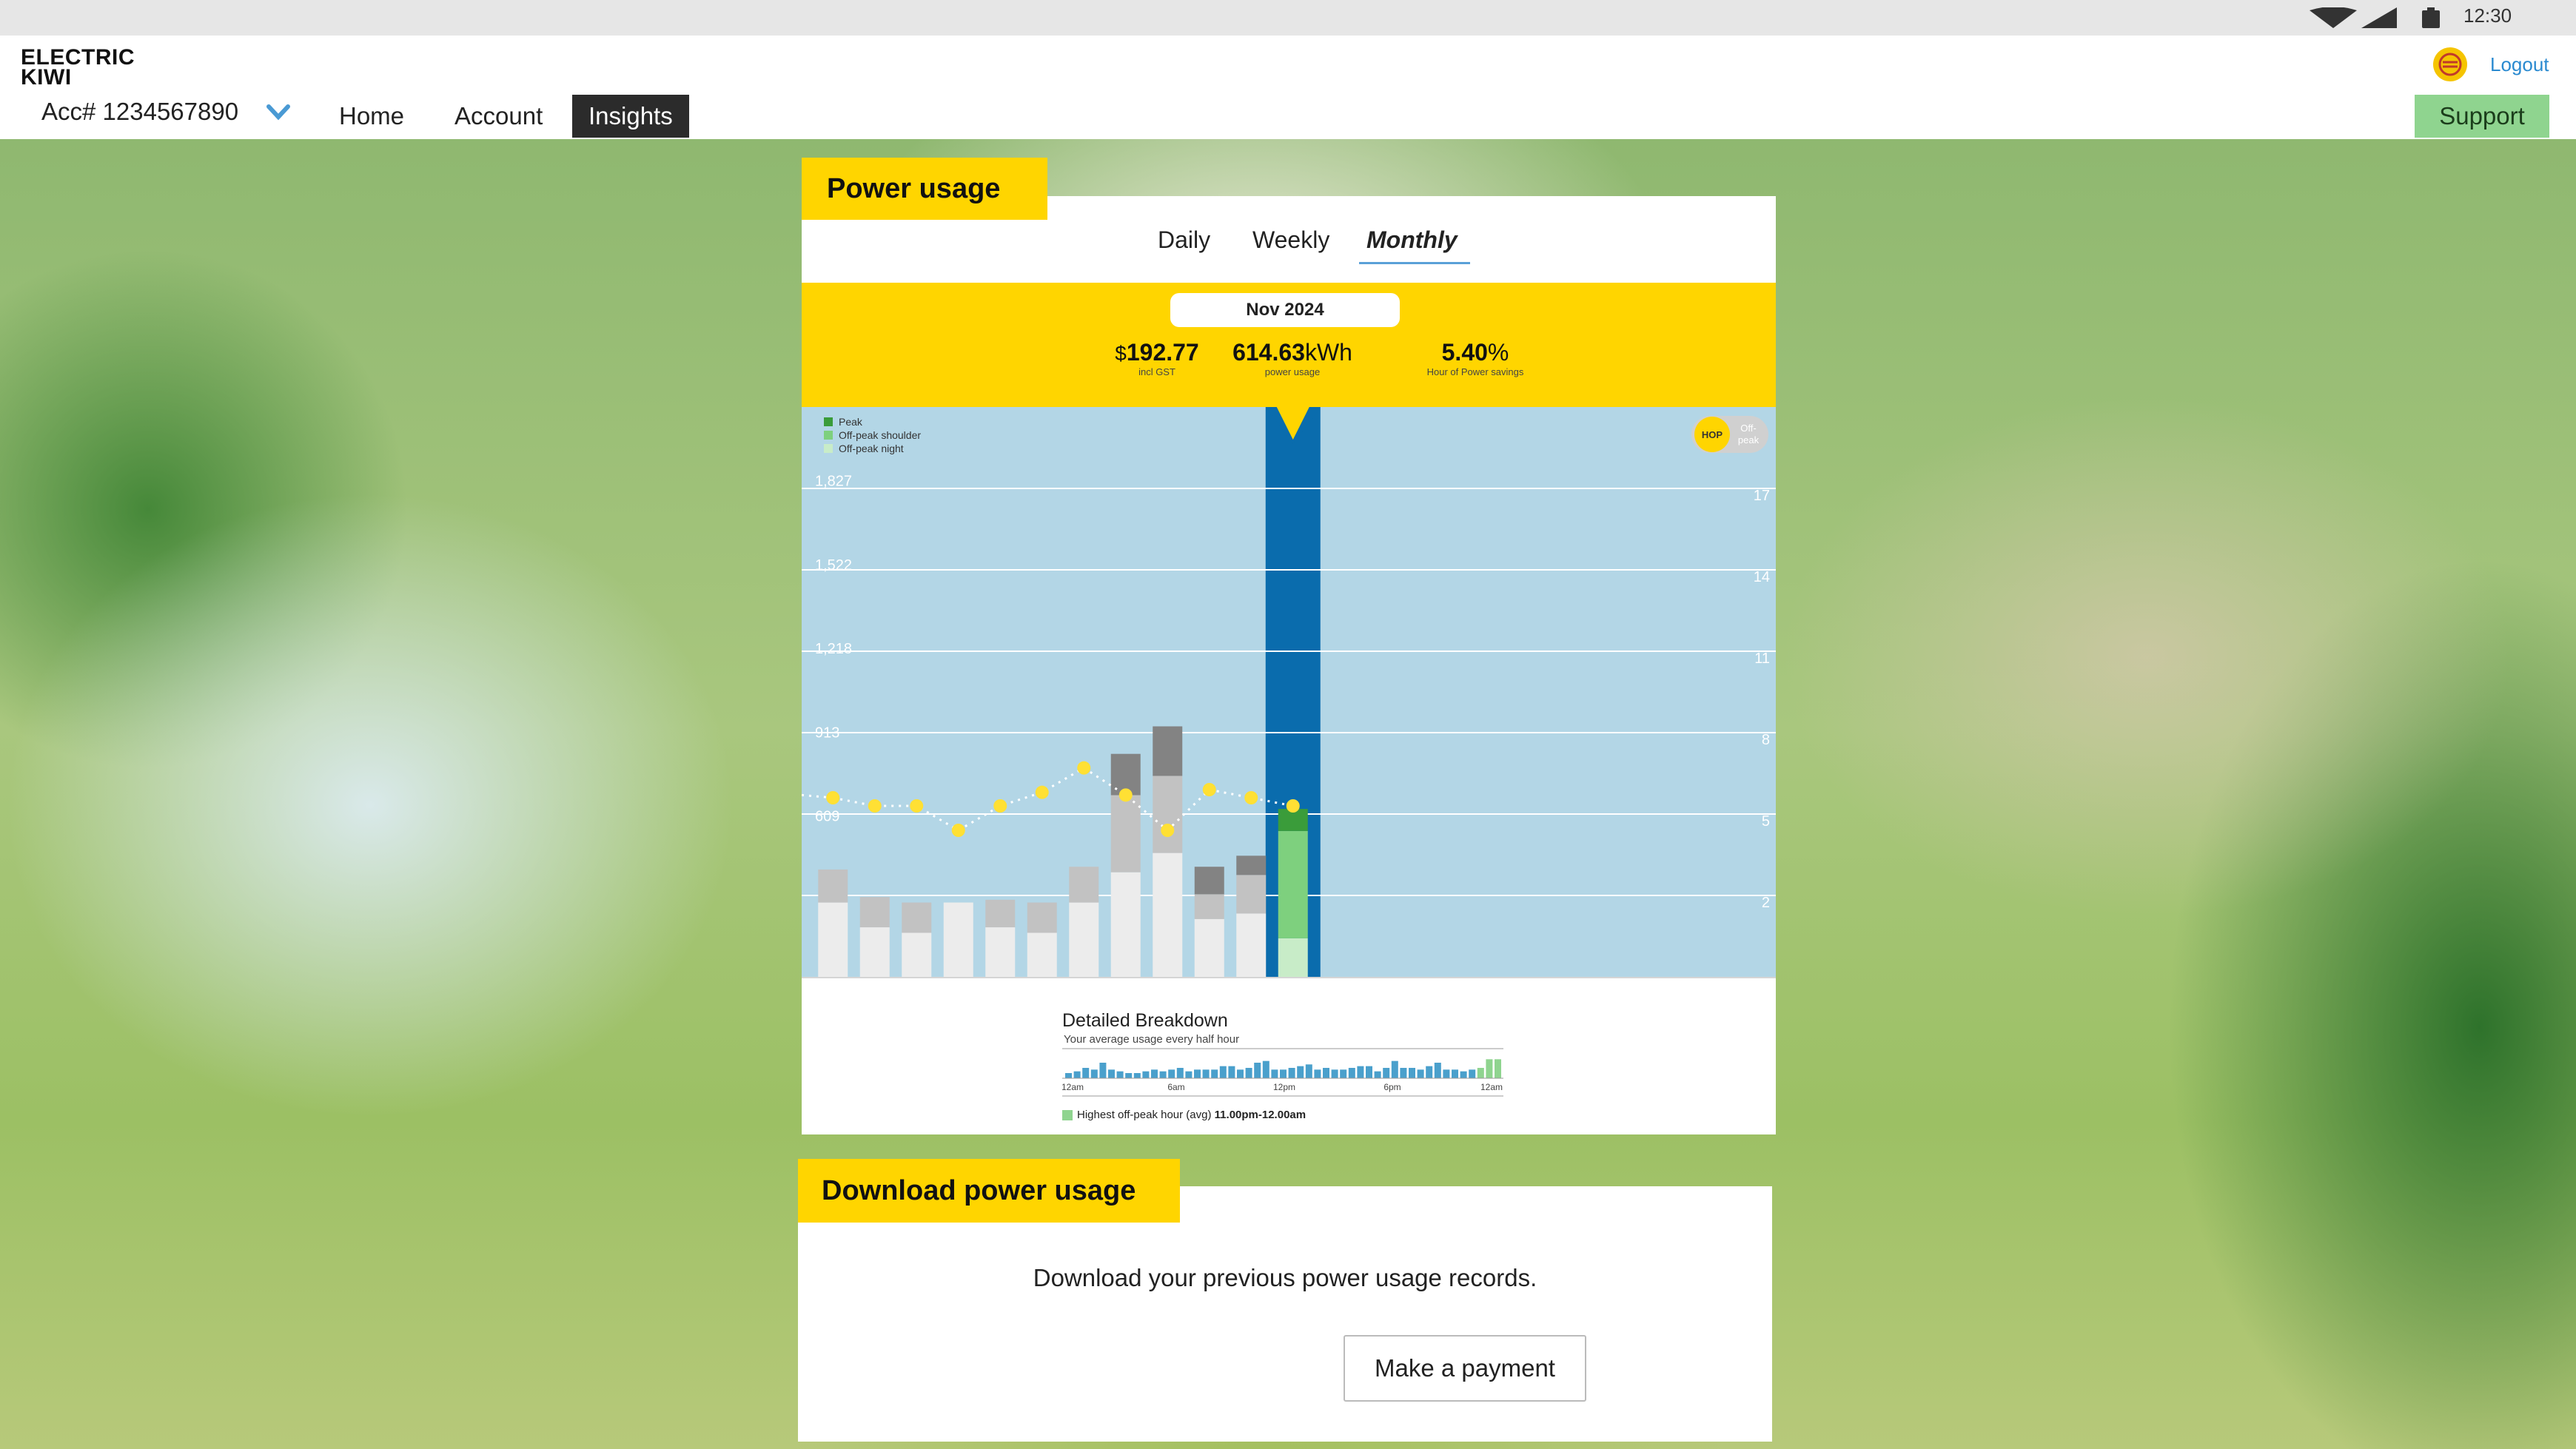  Describe the element at coordinates (78, 57) in the screenshot. I see `logo-line-1: ELECTRIC` at that location.